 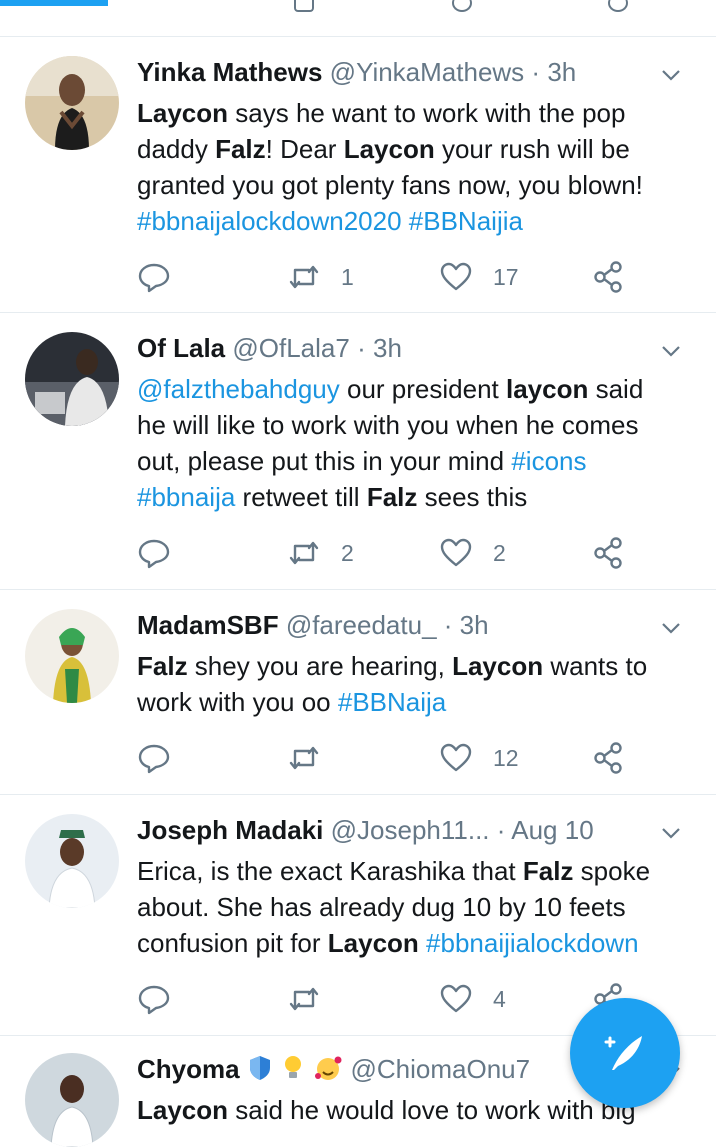 I want to click on author-handle: @OfLala7, so click(x=290, y=348).